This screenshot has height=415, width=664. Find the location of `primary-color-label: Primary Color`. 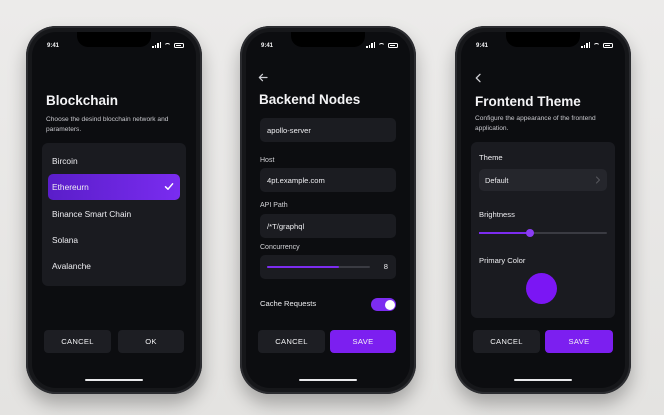

primary-color-label: Primary Color is located at coordinates (502, 260).